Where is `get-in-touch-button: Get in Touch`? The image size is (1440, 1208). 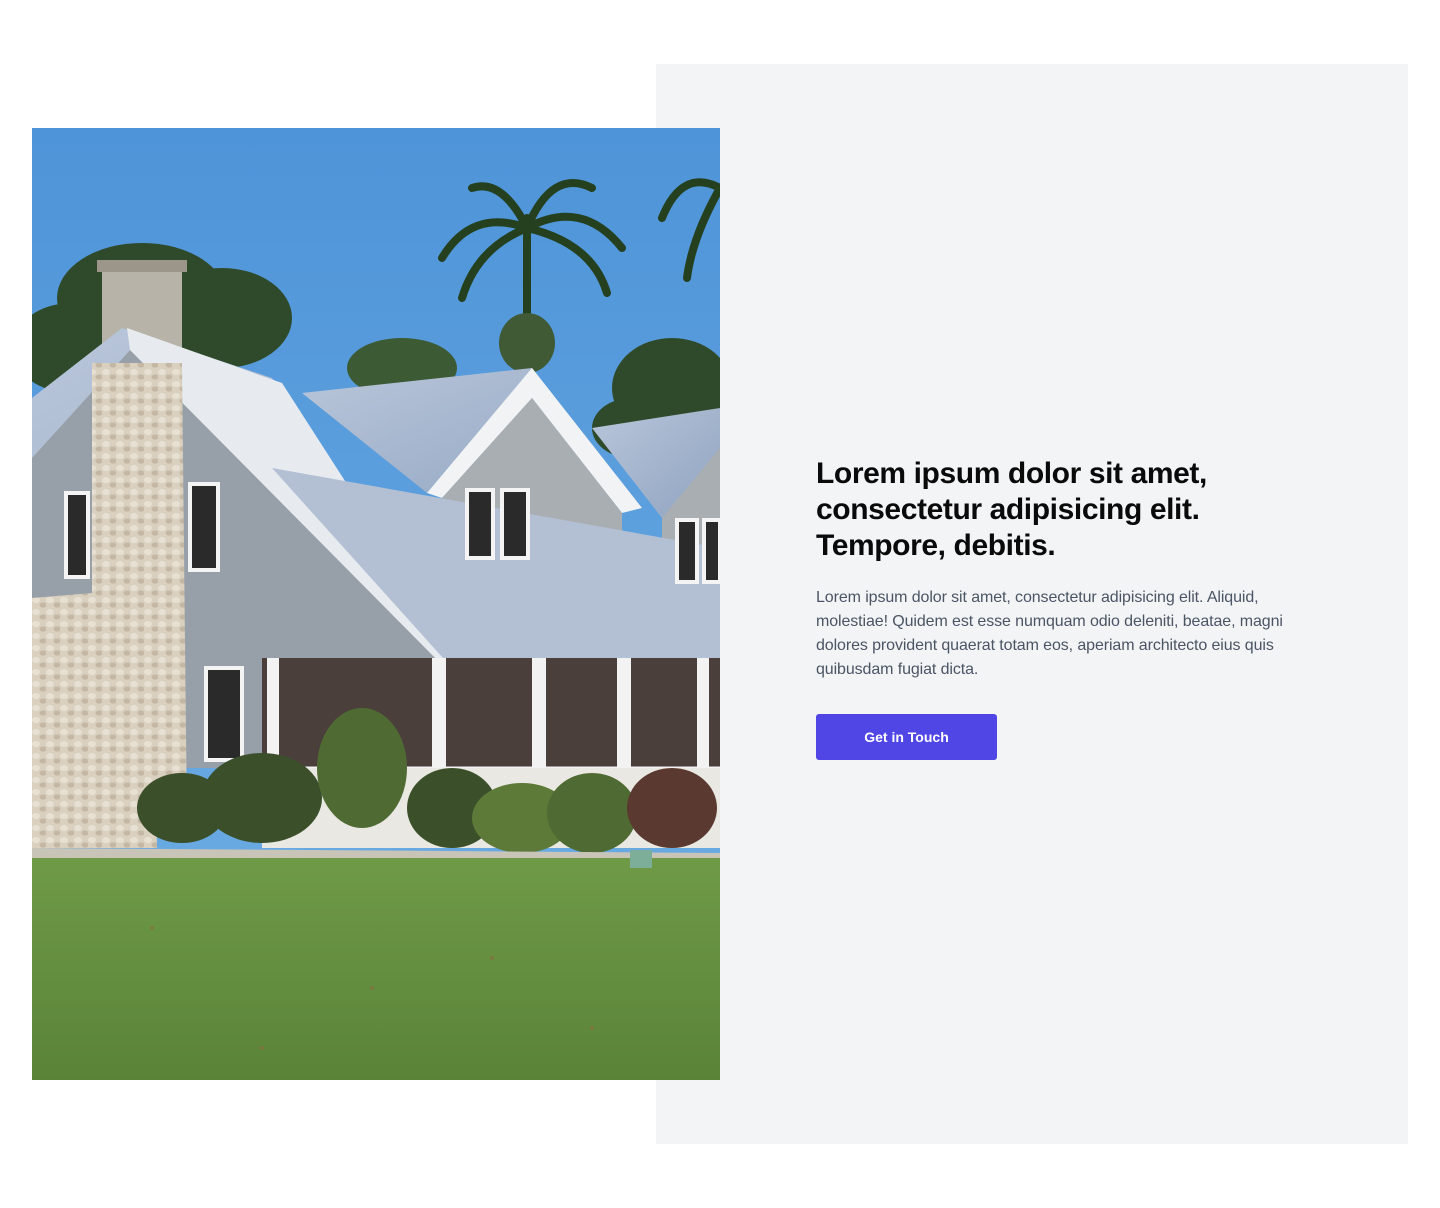
get-in-touch-button: Get in Touch is located at coordinates (906, 737).